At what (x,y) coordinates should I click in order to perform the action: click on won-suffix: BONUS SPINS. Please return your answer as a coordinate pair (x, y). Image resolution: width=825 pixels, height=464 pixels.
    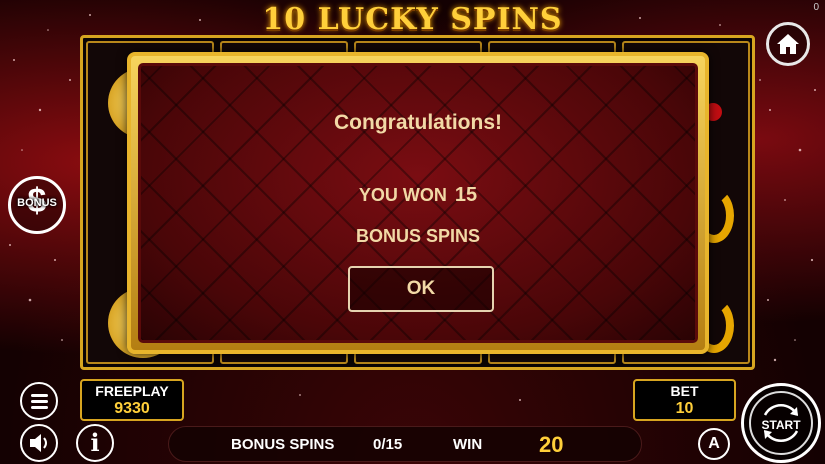
    Looking at the image, I should click on (418, 236).